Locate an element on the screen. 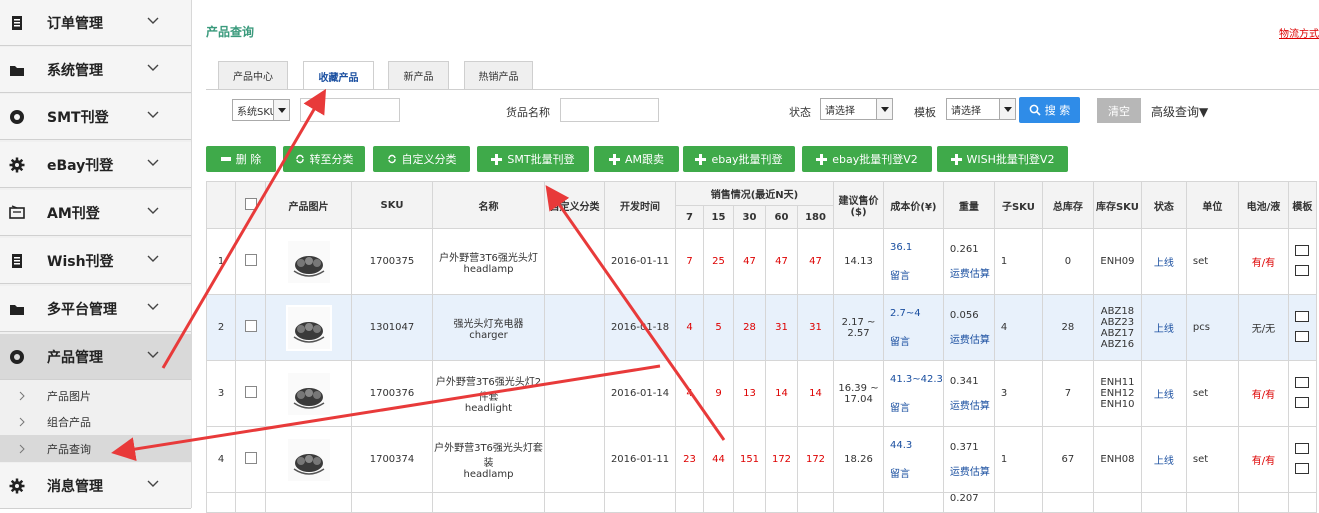 The image size is (1319, 513). tab-product-center: 产品中心 is located at coordinates (253, 75).